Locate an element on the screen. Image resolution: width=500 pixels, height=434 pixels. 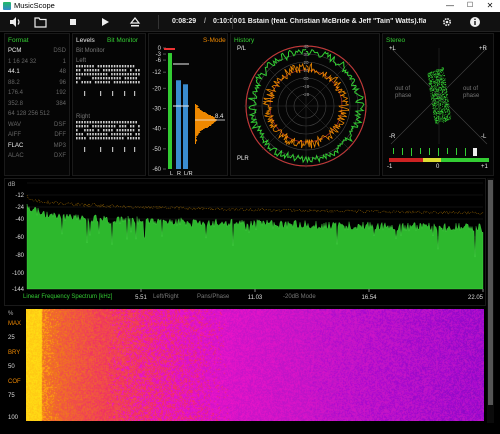
volume-icon is located at coordinates (15, 22).